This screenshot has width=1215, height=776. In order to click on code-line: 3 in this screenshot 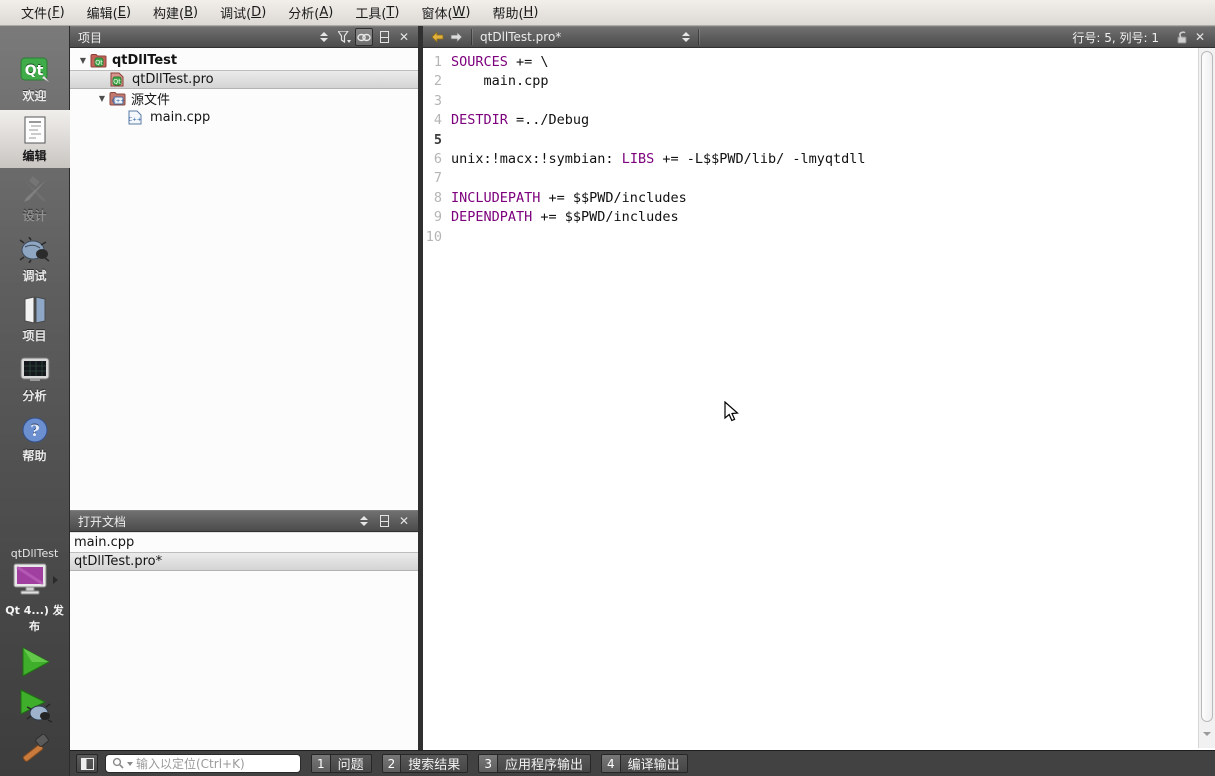, I will do `click(437, 100)`.